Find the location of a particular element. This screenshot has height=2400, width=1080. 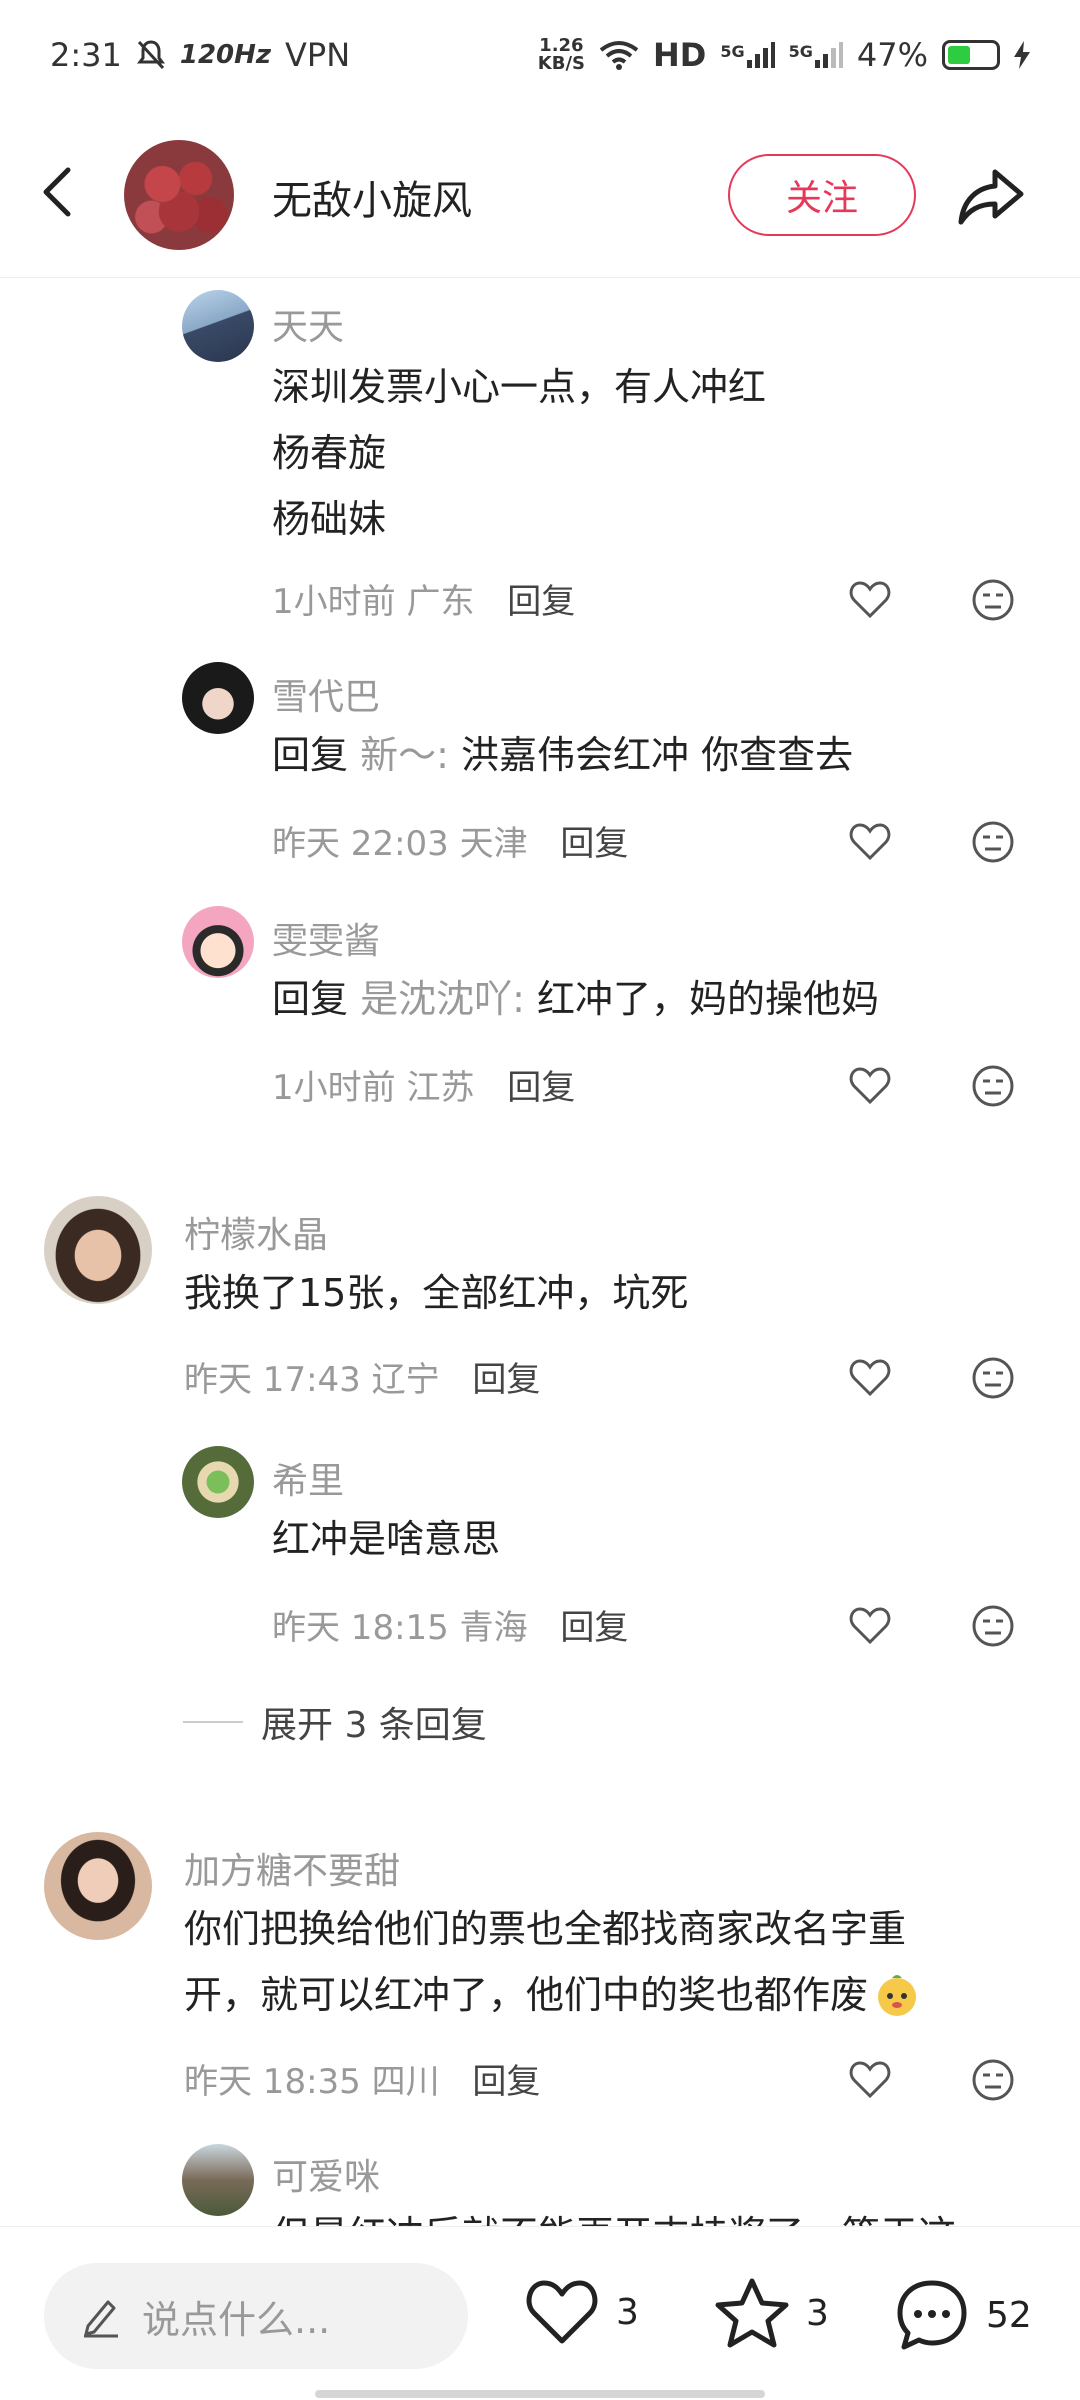

signal-5g-1: 5G is located at coordinates (747, 55).